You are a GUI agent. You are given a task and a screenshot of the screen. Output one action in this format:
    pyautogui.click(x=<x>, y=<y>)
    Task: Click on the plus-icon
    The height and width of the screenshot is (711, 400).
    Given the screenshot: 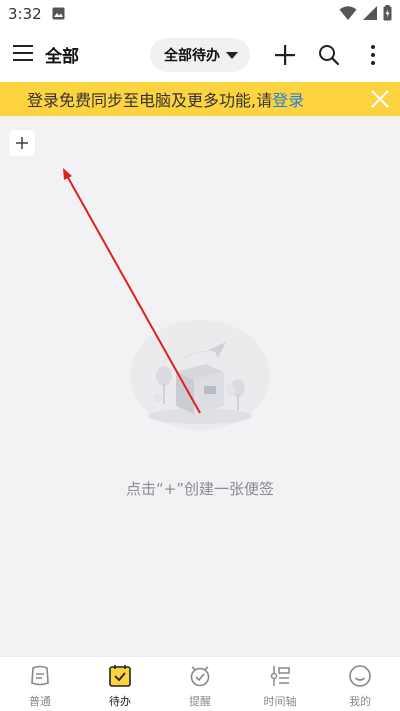 What is the action you would take?
    pyautogui.click(x=22, y=143)
    